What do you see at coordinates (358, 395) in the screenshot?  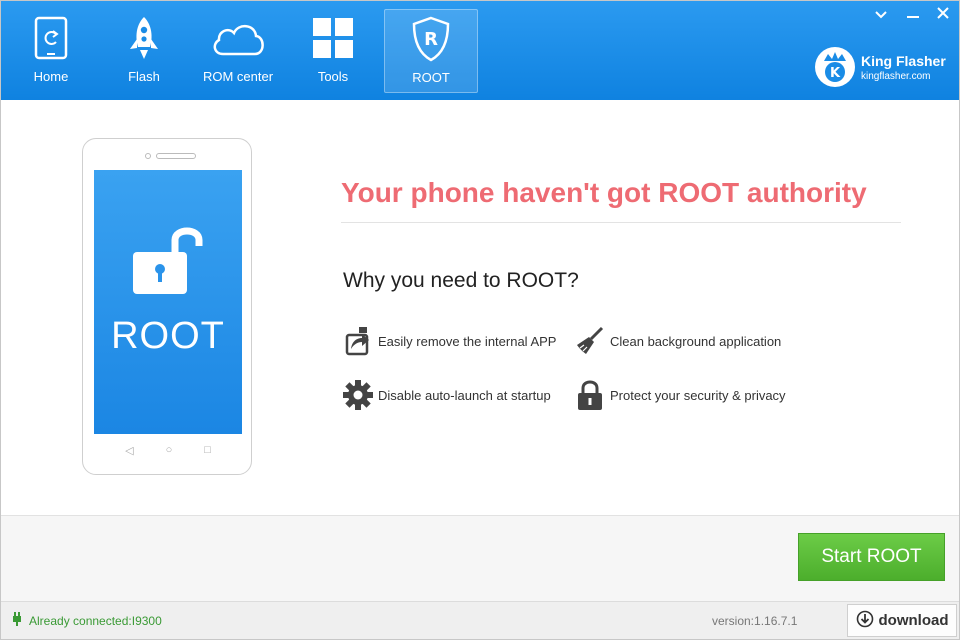 I see `gear-icon` at bounding box center [358, 395].